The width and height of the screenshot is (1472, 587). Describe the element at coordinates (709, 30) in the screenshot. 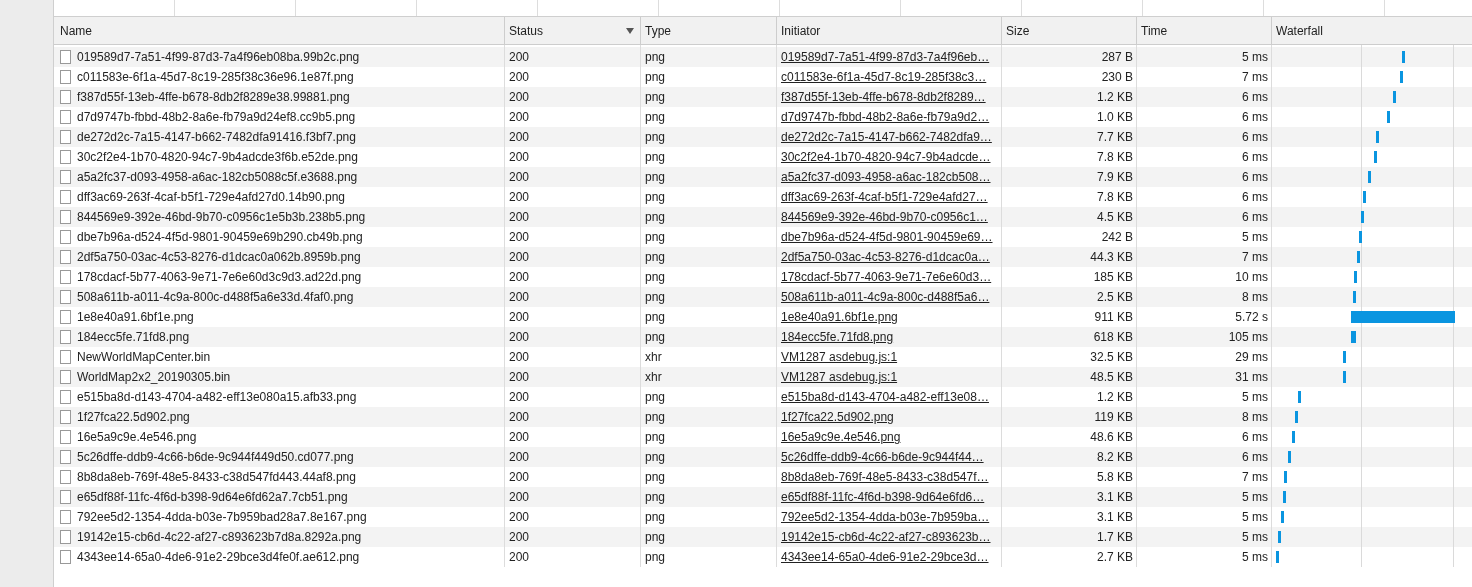

I see `column-header: Type` at that location.